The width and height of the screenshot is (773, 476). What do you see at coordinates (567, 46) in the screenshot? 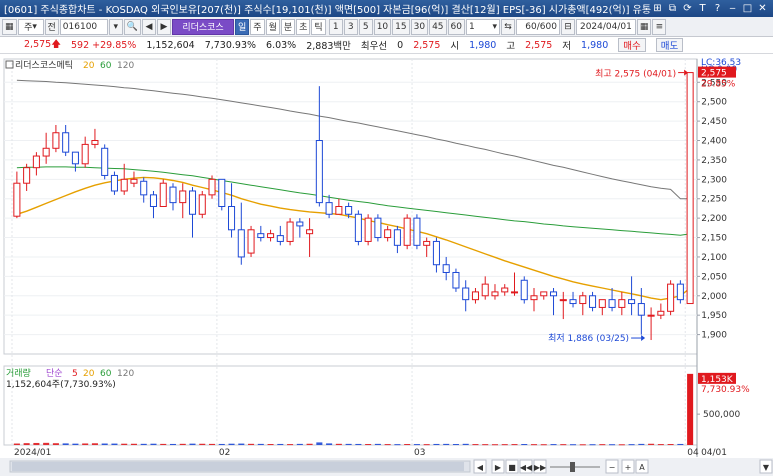
I see `low-label: 저` at bounding box center [567, 46].